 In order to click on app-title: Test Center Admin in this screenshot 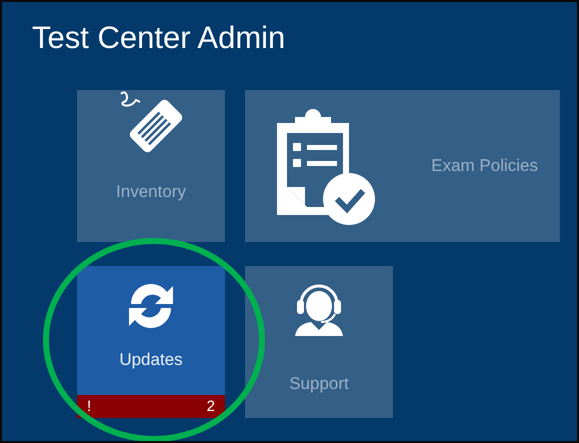, I will do `click(159, 38)`.